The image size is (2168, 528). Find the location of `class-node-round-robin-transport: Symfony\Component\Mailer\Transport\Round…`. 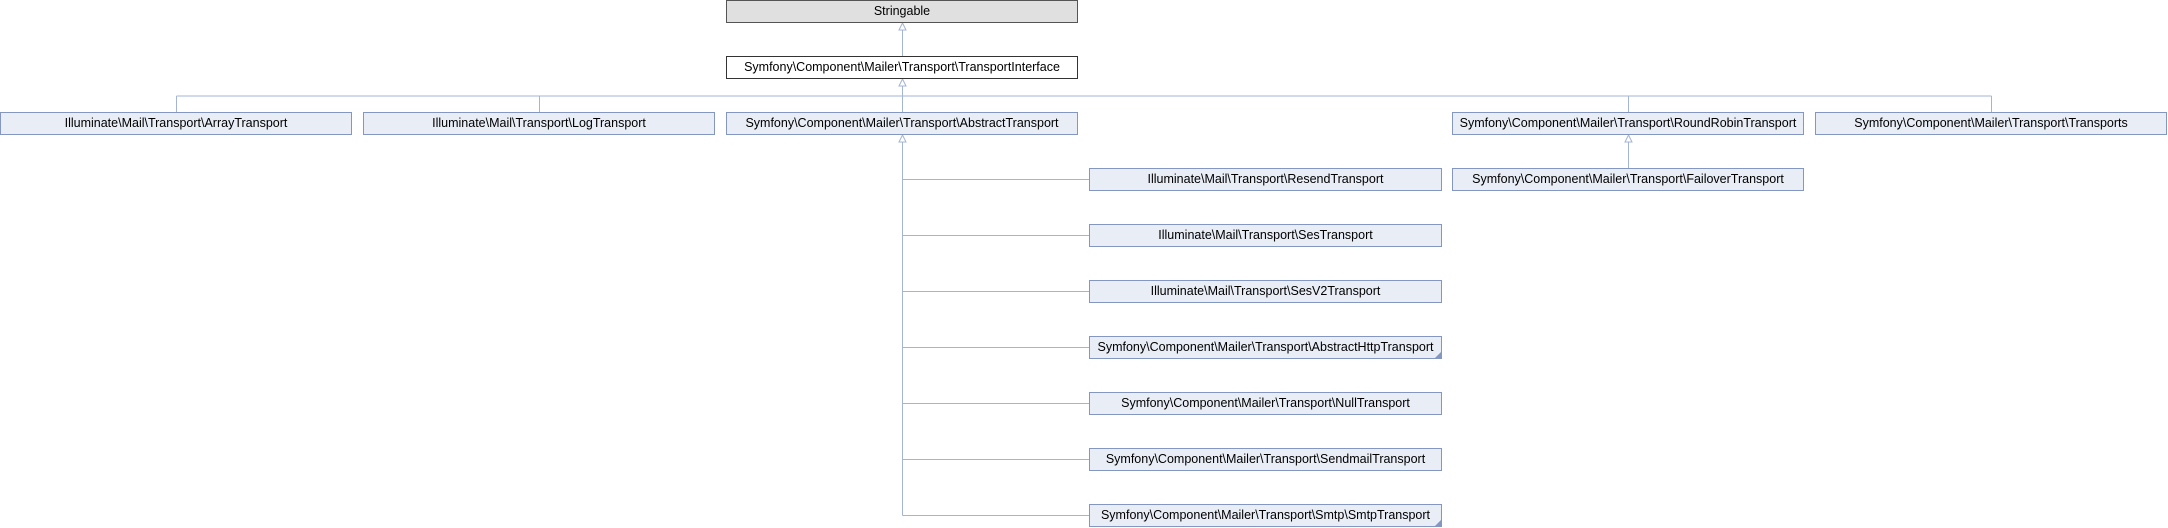

class-node-round-robin-transport: Symfony\Component\Mailer\Transport\Round… is located at coordinates (1628, 123).